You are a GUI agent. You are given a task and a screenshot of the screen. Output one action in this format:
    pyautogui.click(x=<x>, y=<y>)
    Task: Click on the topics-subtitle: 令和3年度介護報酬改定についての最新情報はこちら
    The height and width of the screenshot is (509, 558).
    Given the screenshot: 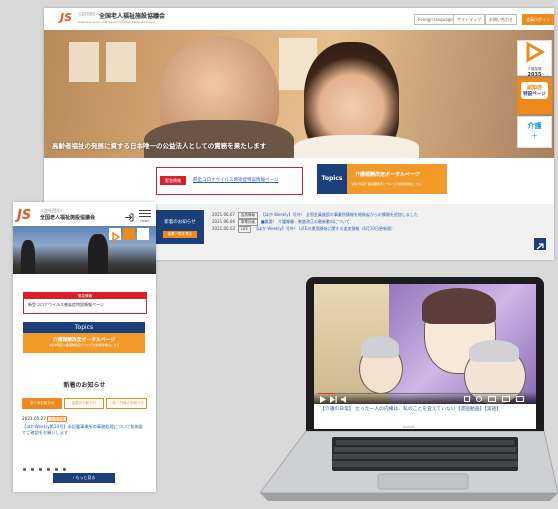 What is the action you would take?
    pyautogui.click(x=386, y=184)
    